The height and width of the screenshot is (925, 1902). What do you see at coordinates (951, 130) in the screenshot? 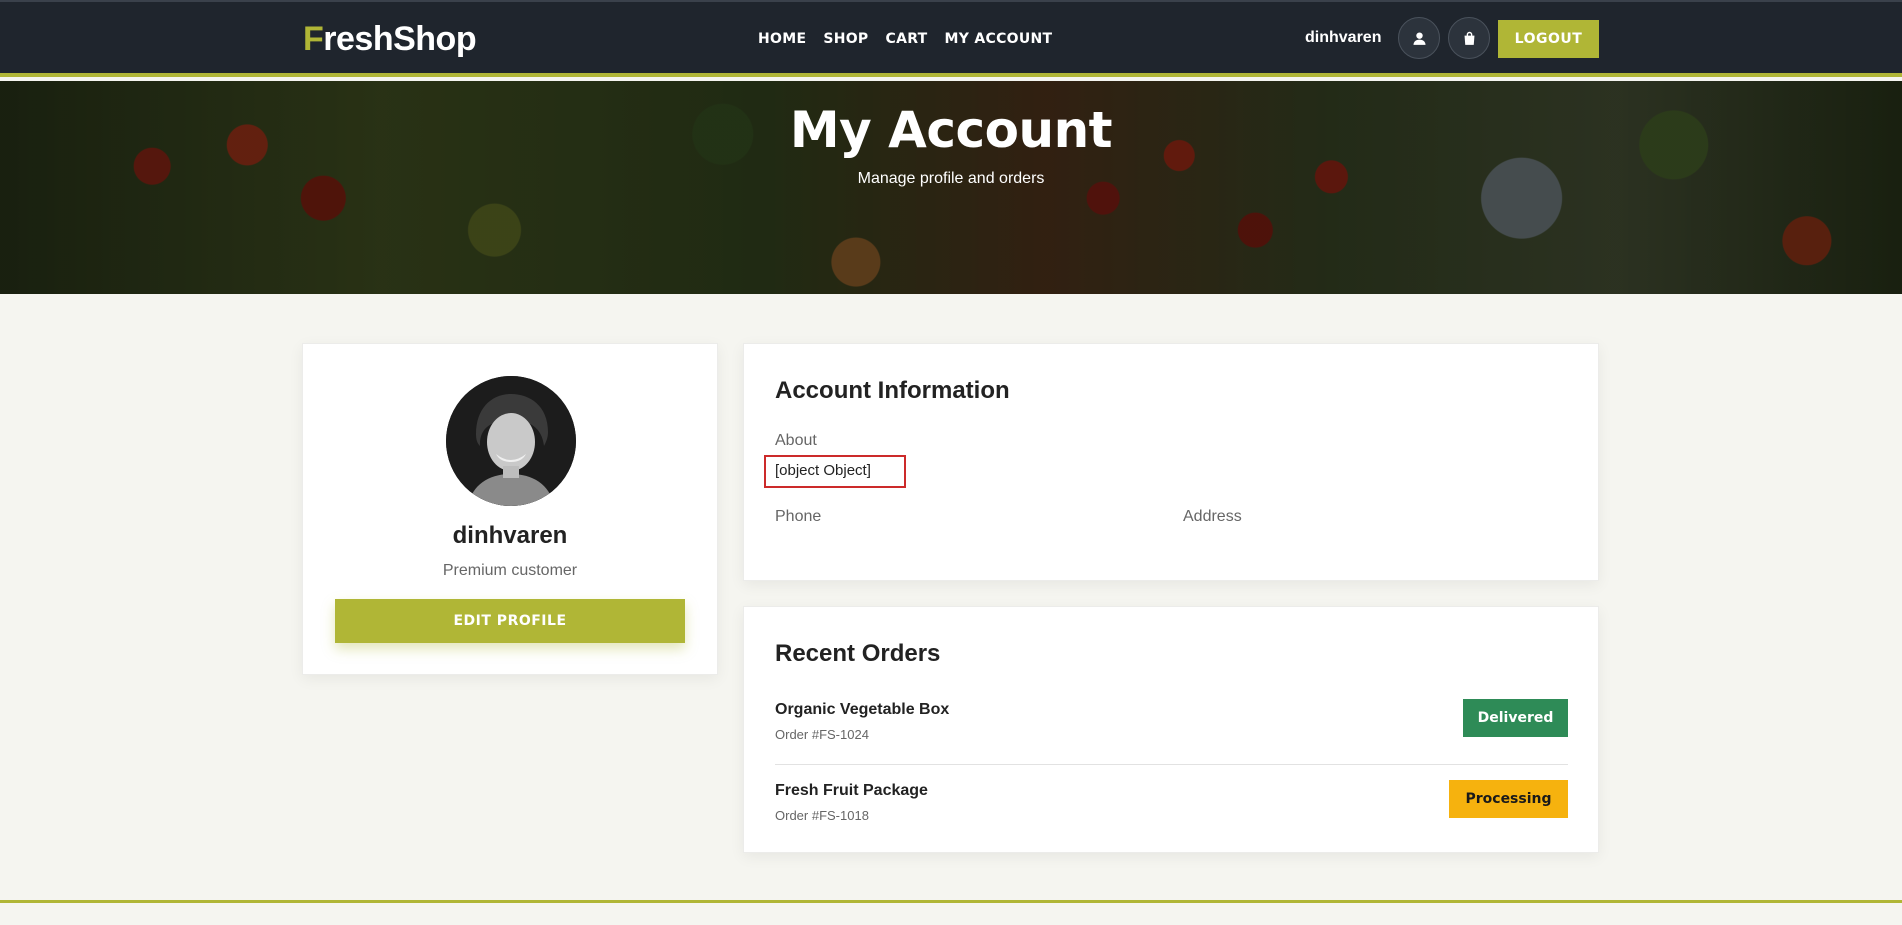
I see `page-title: My Account` at bounding box center [951, 130].